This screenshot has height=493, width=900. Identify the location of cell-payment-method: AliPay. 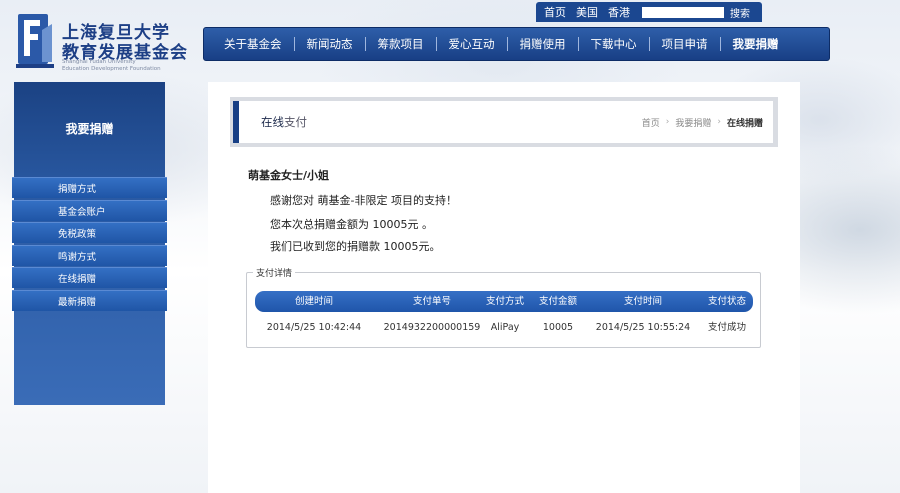
(505, 327).